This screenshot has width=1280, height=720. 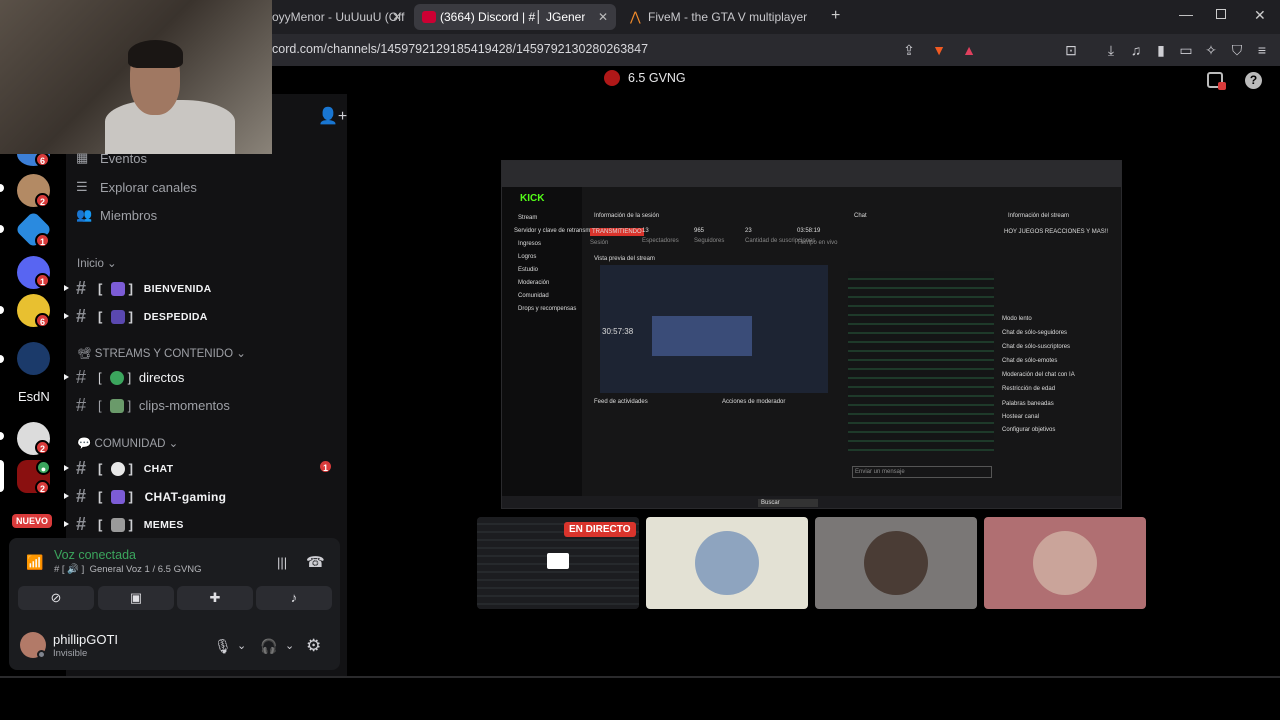 What do you see at coordinates (817, 243) in the screenshot?
I see `stat-label: Tiempo en vivo` at bounding box center [817, 243].